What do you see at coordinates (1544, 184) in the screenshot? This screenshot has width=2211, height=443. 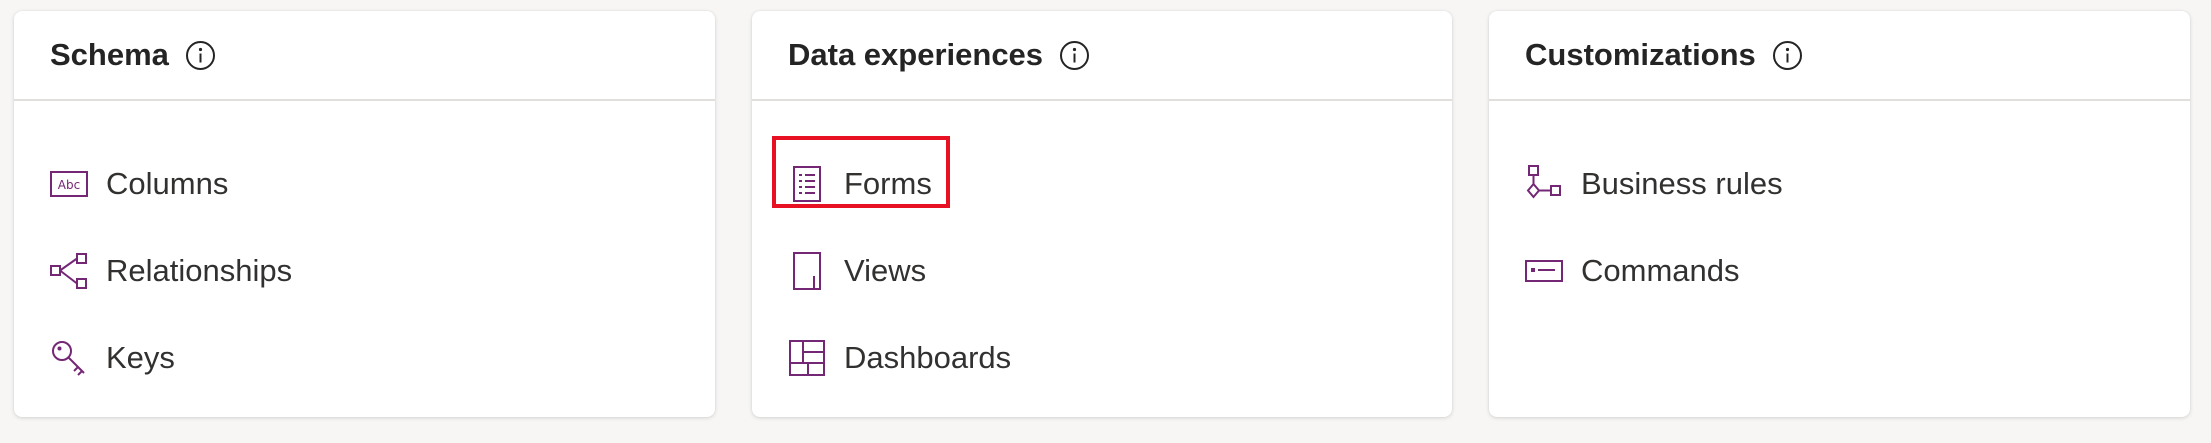 I see `business-rules-icon` at bounding box center [1544, 184].